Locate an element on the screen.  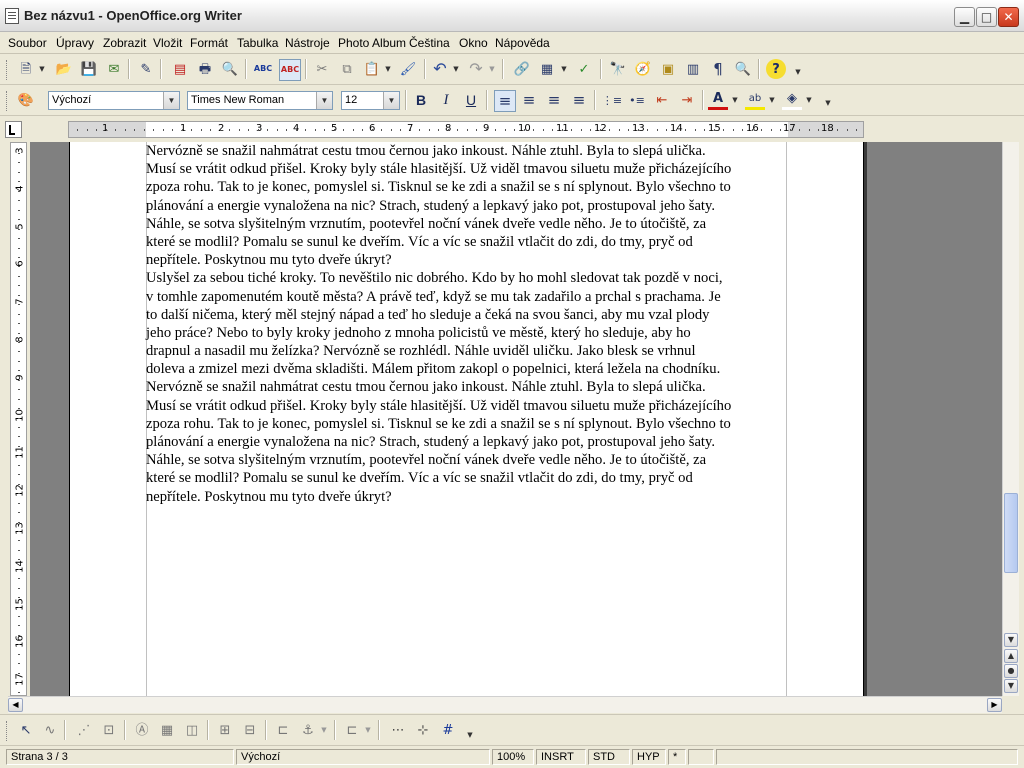
menu-nastroje: Nástroje is located at coordinates (307, 43).